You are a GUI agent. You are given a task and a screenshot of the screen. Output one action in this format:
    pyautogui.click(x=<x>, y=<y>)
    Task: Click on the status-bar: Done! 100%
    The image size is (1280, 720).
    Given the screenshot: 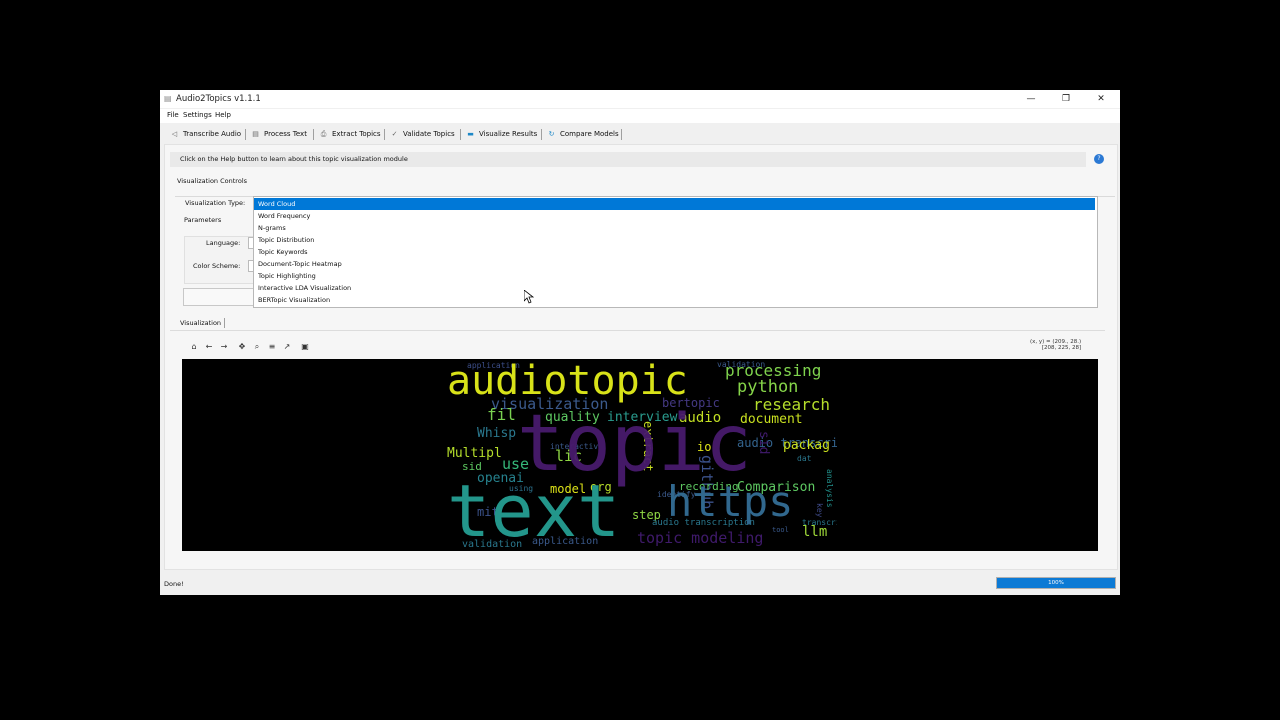 What is the action you would take?
    pyautogui.click(x=640, y=584)
    